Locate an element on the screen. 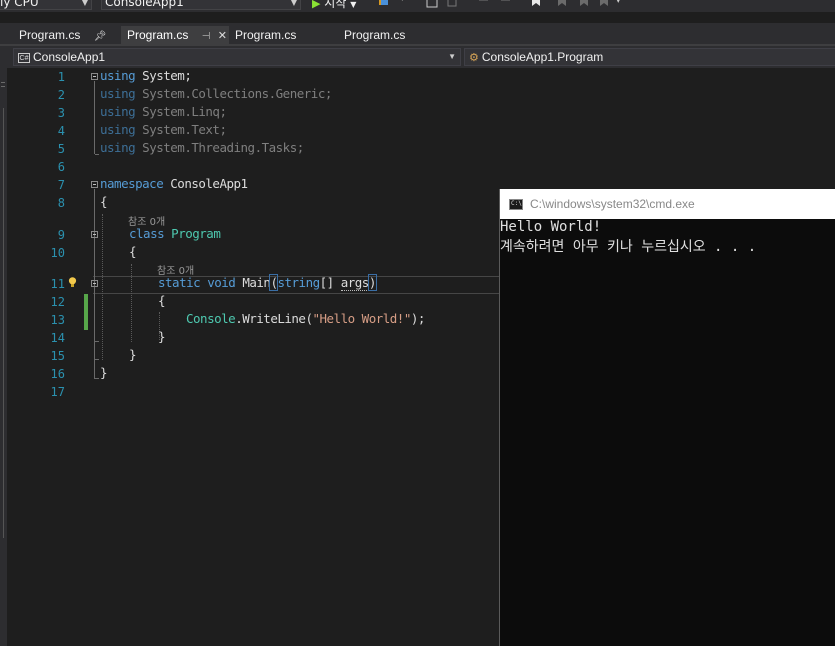 The width and height of the screenshot is (835, 646). find-icon is located at coordinates (384, 4).